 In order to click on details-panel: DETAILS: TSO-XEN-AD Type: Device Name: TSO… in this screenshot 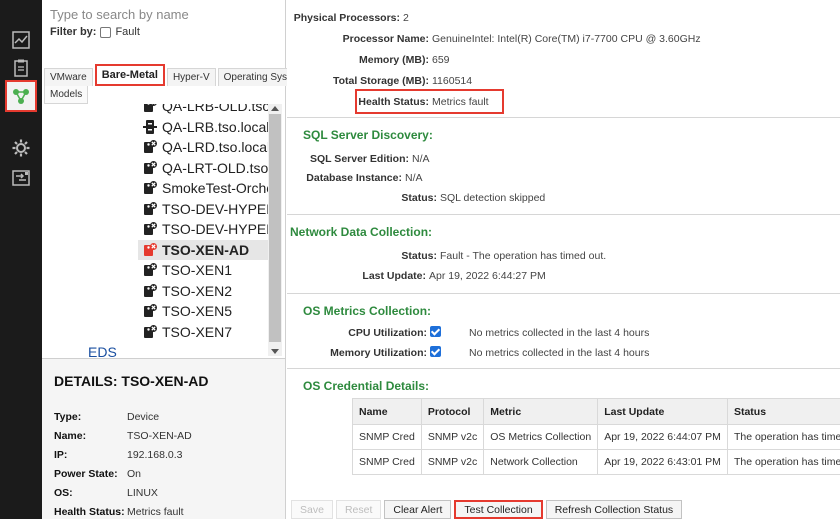, I will do `click(164, 438)`.